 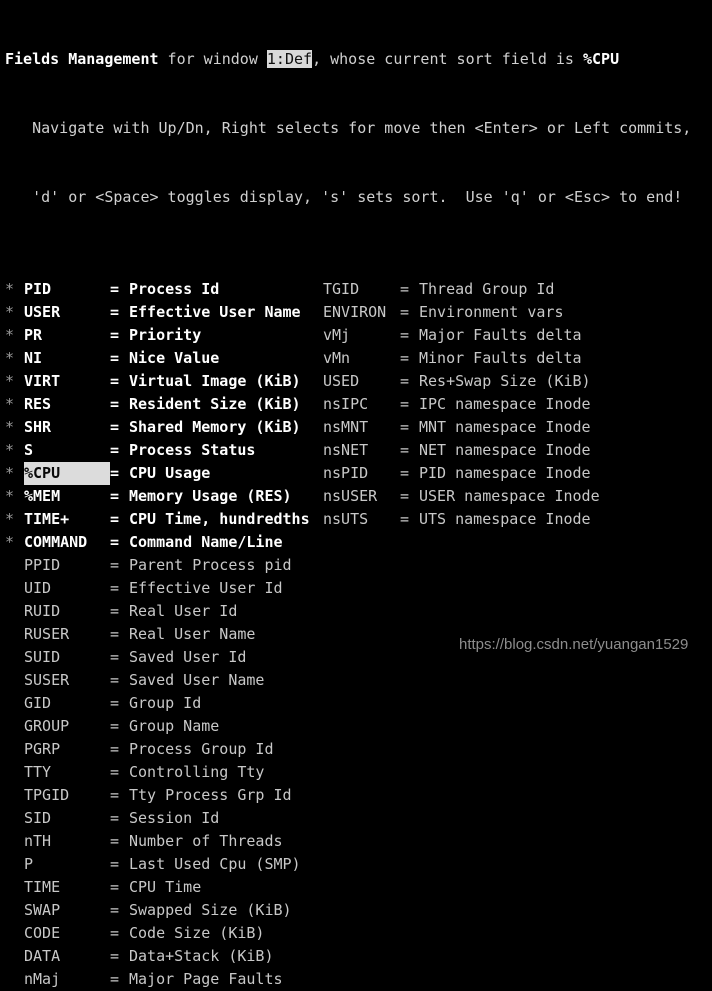 I want to click on field-row: SUSER = Saved User Name, so click(x=165, y=680).